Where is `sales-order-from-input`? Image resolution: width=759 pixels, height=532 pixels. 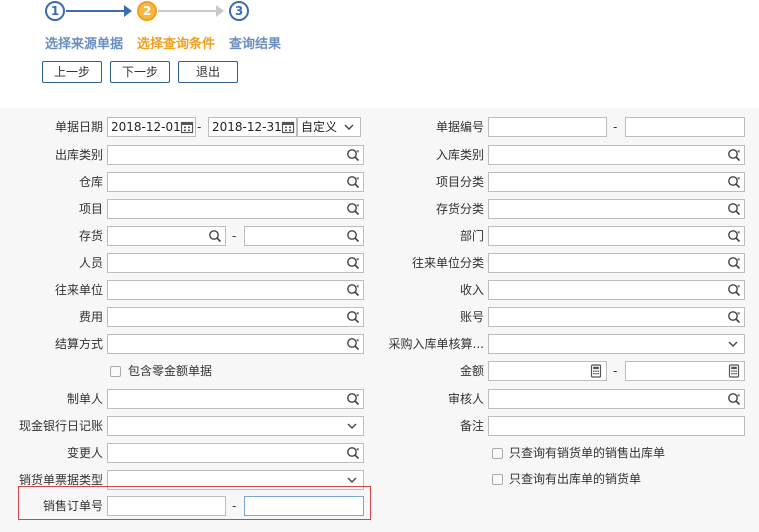
sales-order-from-input is located at coordinates (166, 506).